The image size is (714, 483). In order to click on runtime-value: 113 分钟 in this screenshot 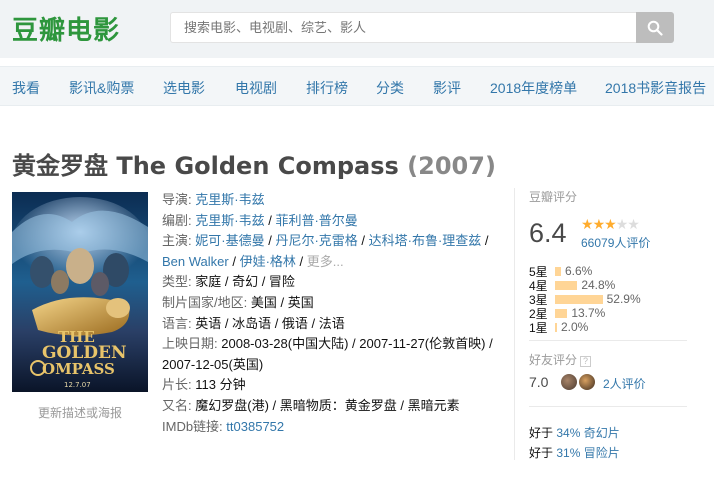, I will do `click(220, 385)`.